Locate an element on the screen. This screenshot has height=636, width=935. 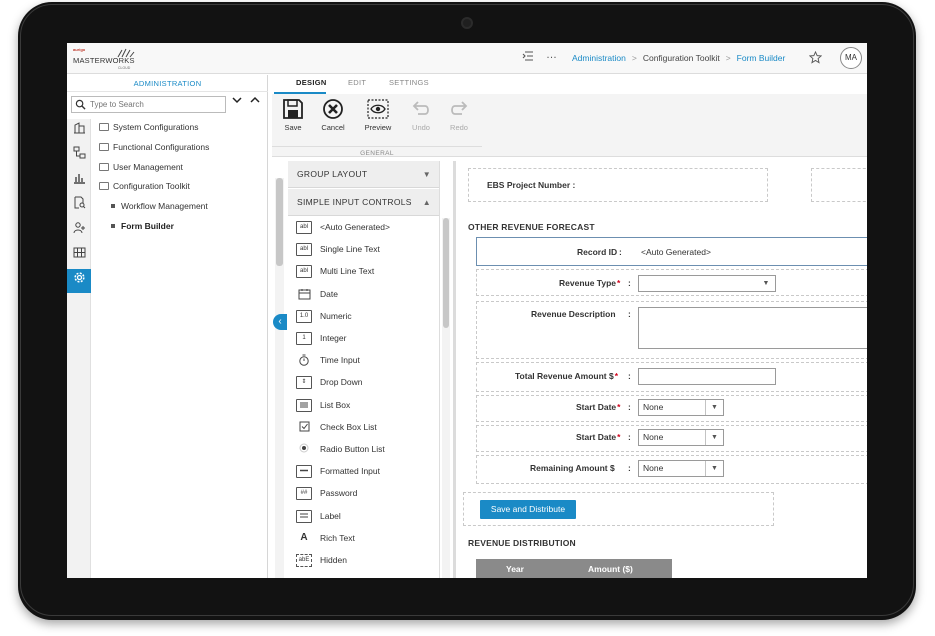
revenue-type-select: ▼ is located at coordinates (707, 283).